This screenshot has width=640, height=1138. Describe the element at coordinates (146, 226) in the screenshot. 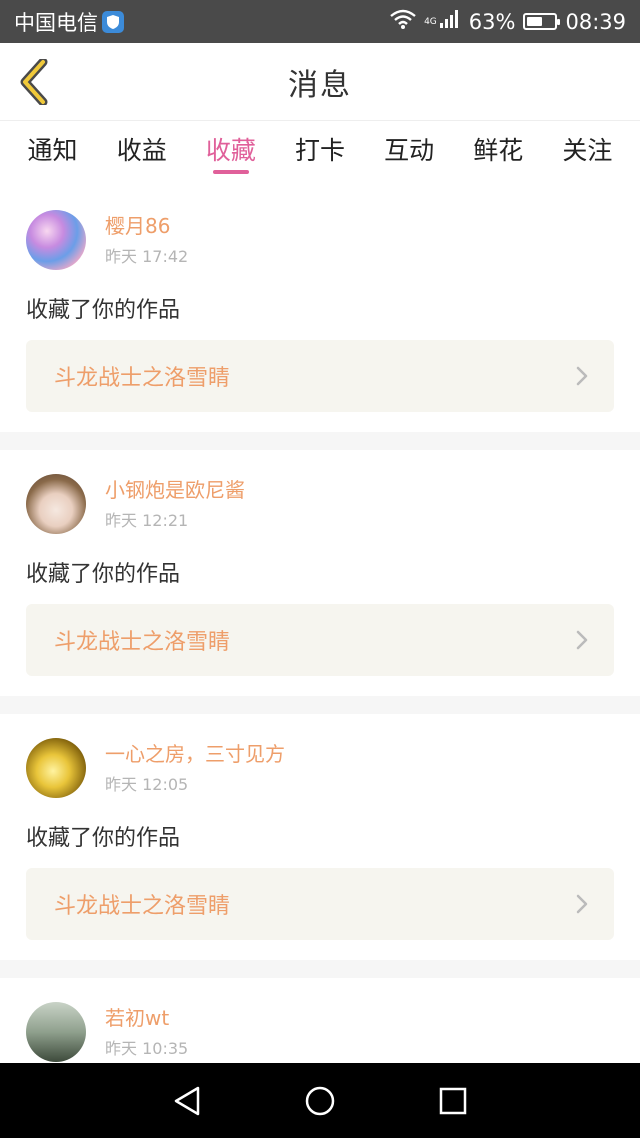

I see `username: 樱月86` at that location.